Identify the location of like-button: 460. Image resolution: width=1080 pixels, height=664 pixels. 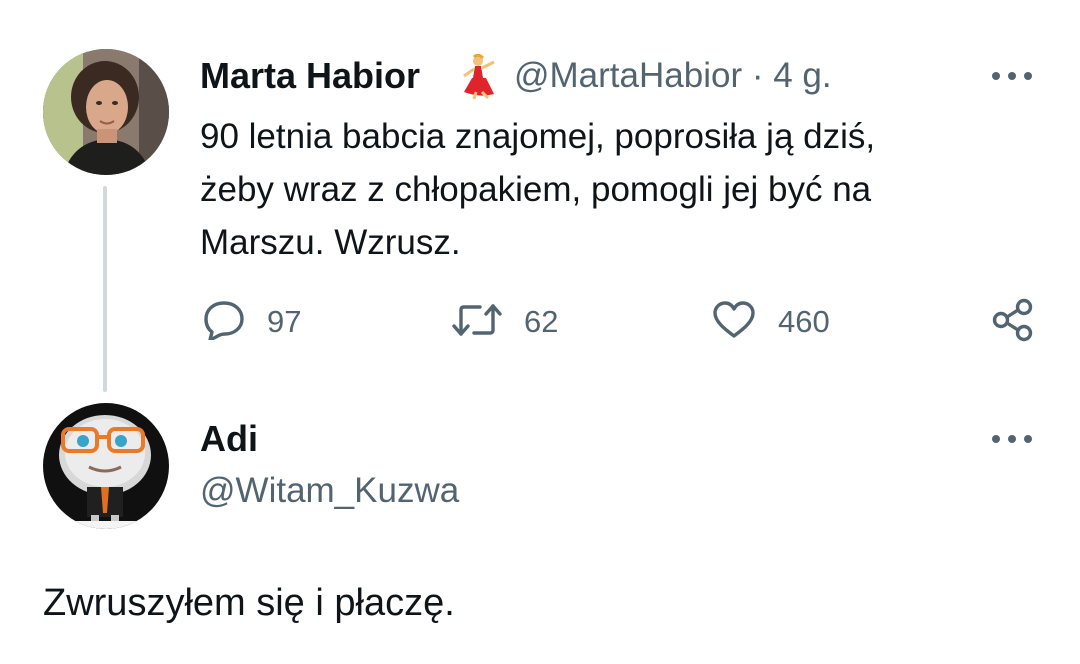
(771, 322).